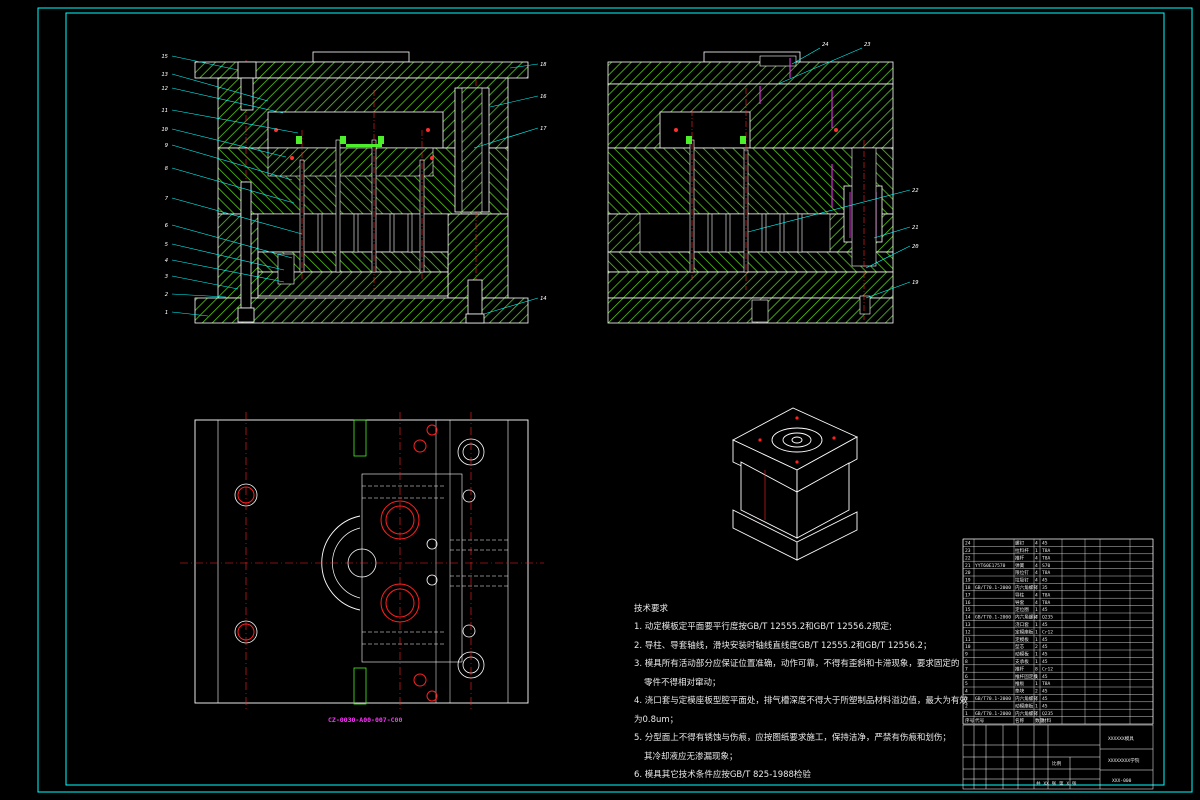  I want to click on bom-cell-name: 推板, so click(1020, 683).